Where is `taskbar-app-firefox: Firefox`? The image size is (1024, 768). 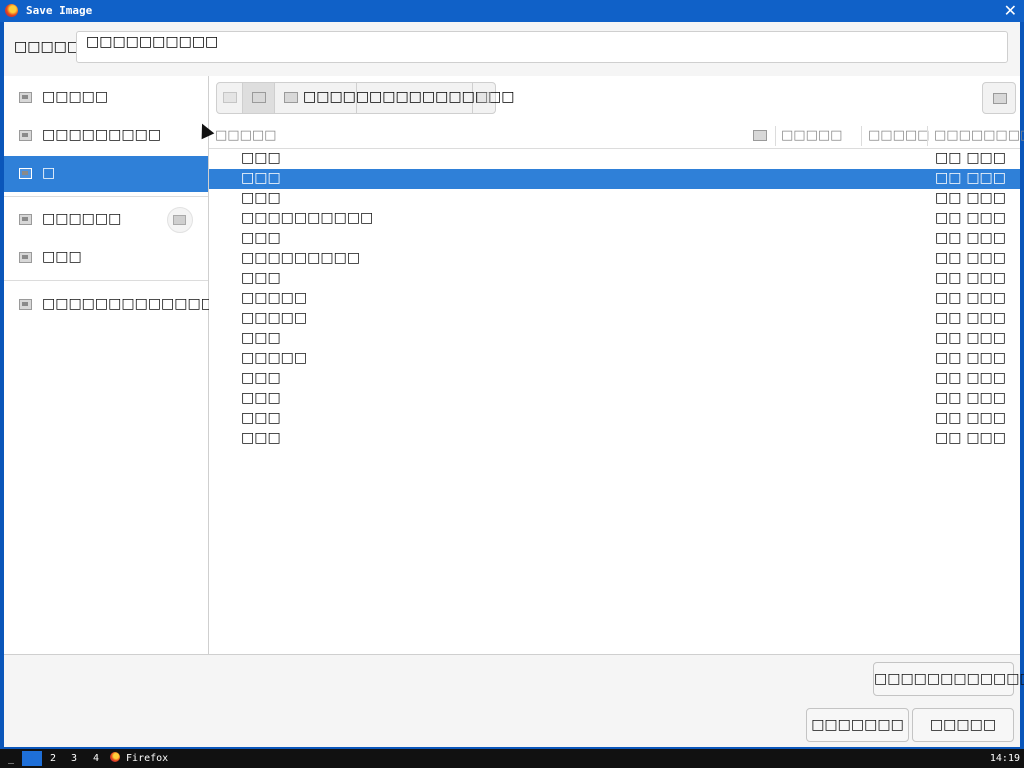 taskbar-app-firefox: Firefox is located at coordinates (139, 758).